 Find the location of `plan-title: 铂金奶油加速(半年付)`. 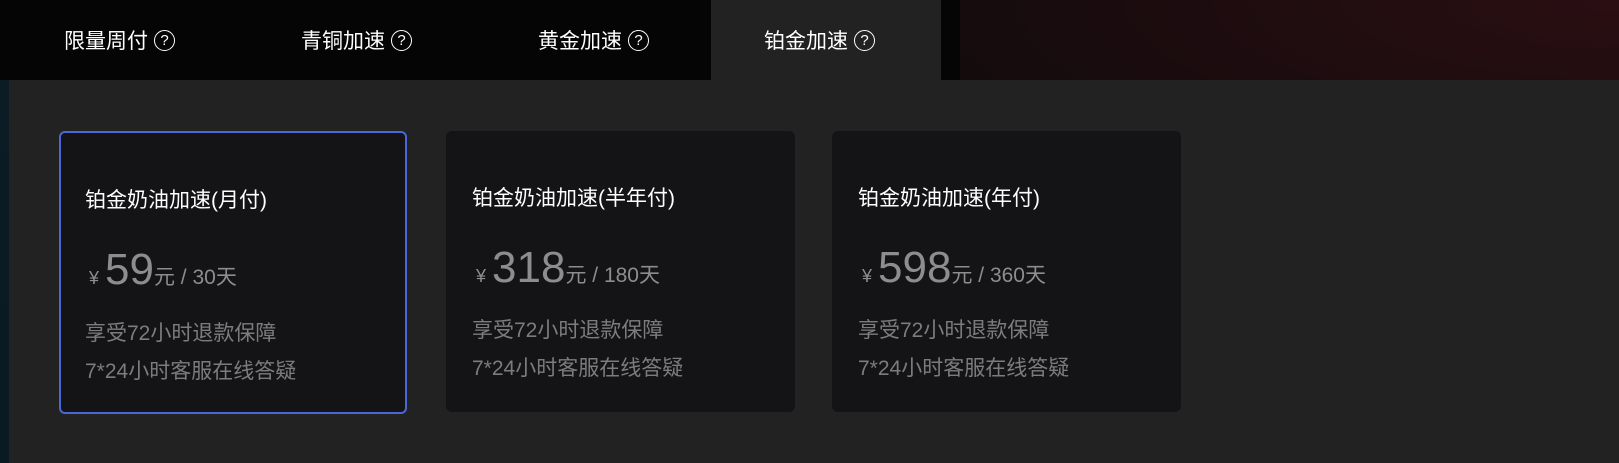

plan-title: 铂金奶油加速(半年付) is located at coordinates (573, 198).